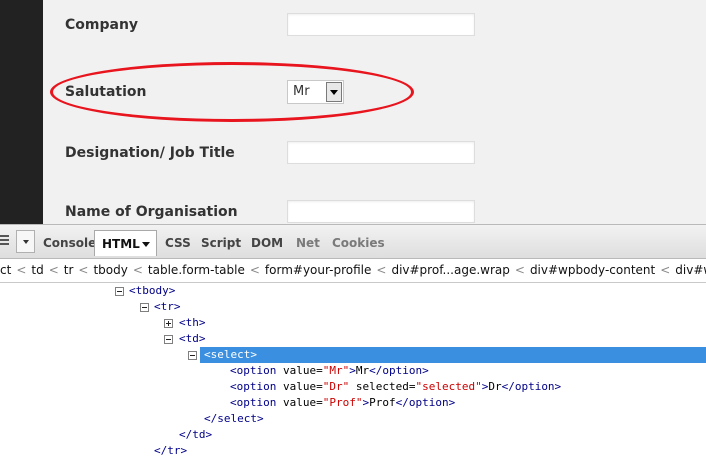 The image size is (706, 459). Describe the element at coordinates (21, 112) in the screenshot. I see `admin-sidebar-edge` at that location.